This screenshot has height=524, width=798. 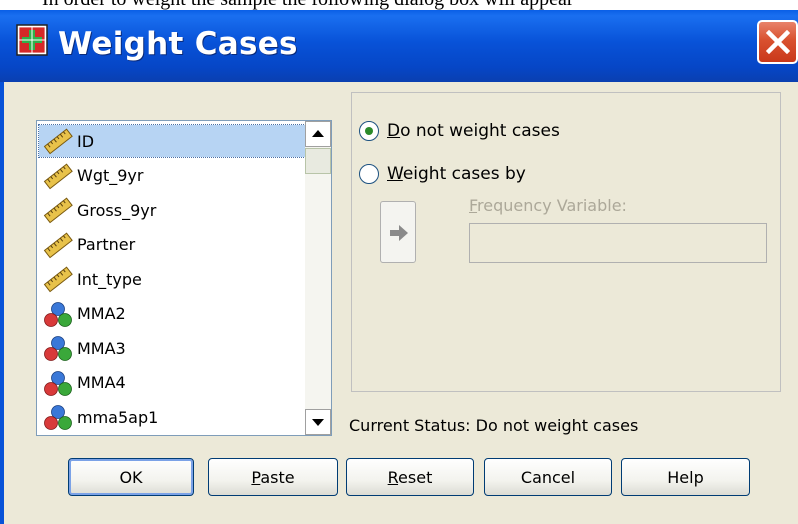 What do you see at coordinates (399, 46) in the screenshot?
I see `title-bar: Weight Cases` at bounding box center [399, 46].